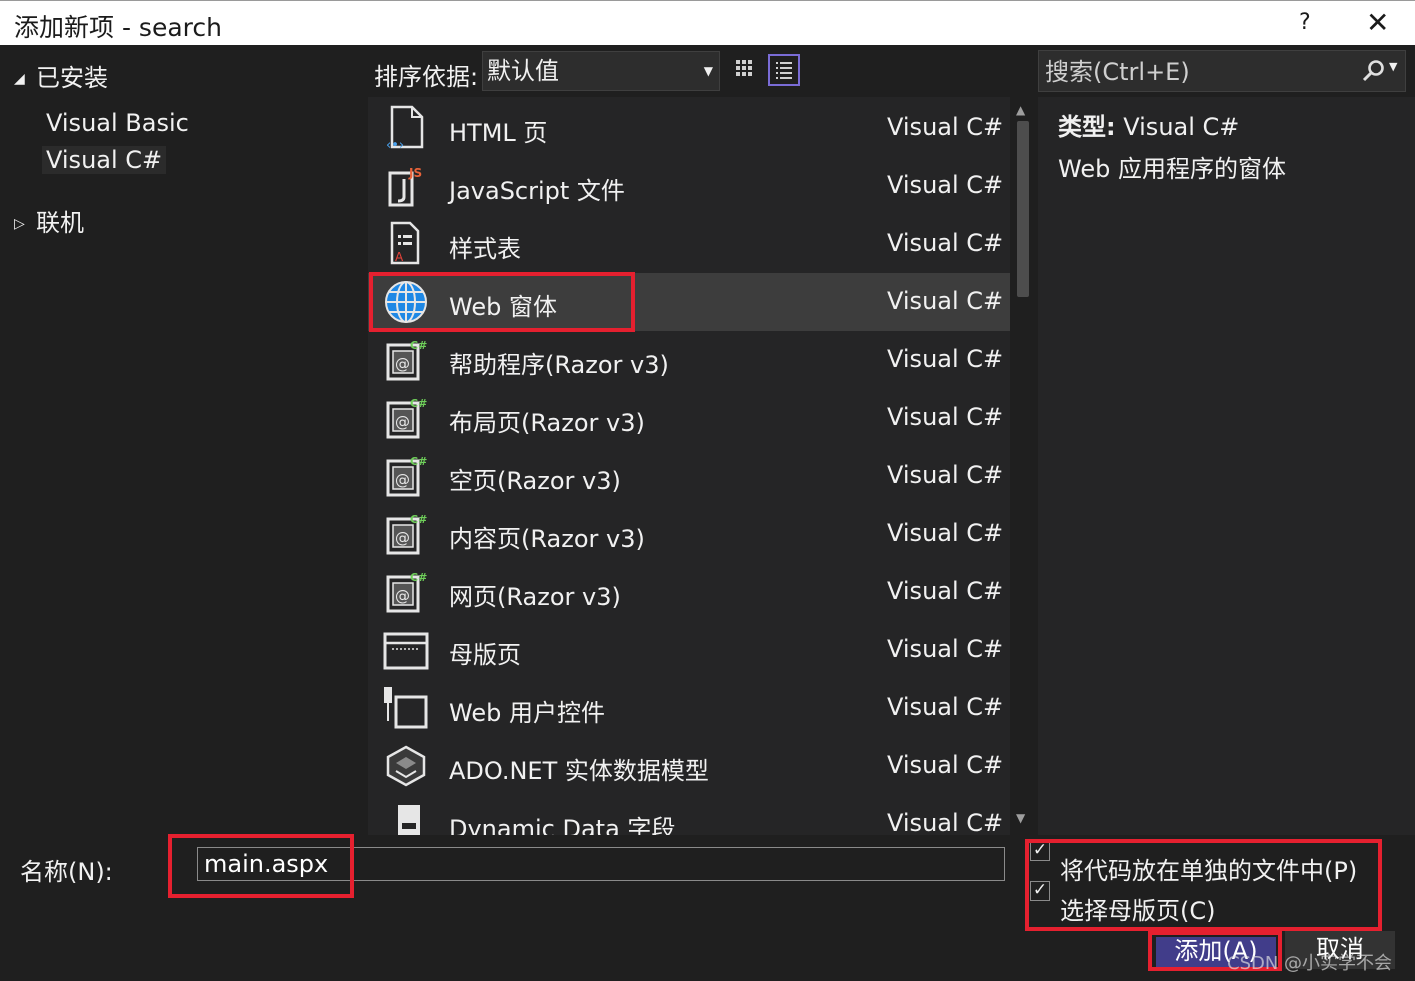  I want to click on search-input, so click(1198, 72).